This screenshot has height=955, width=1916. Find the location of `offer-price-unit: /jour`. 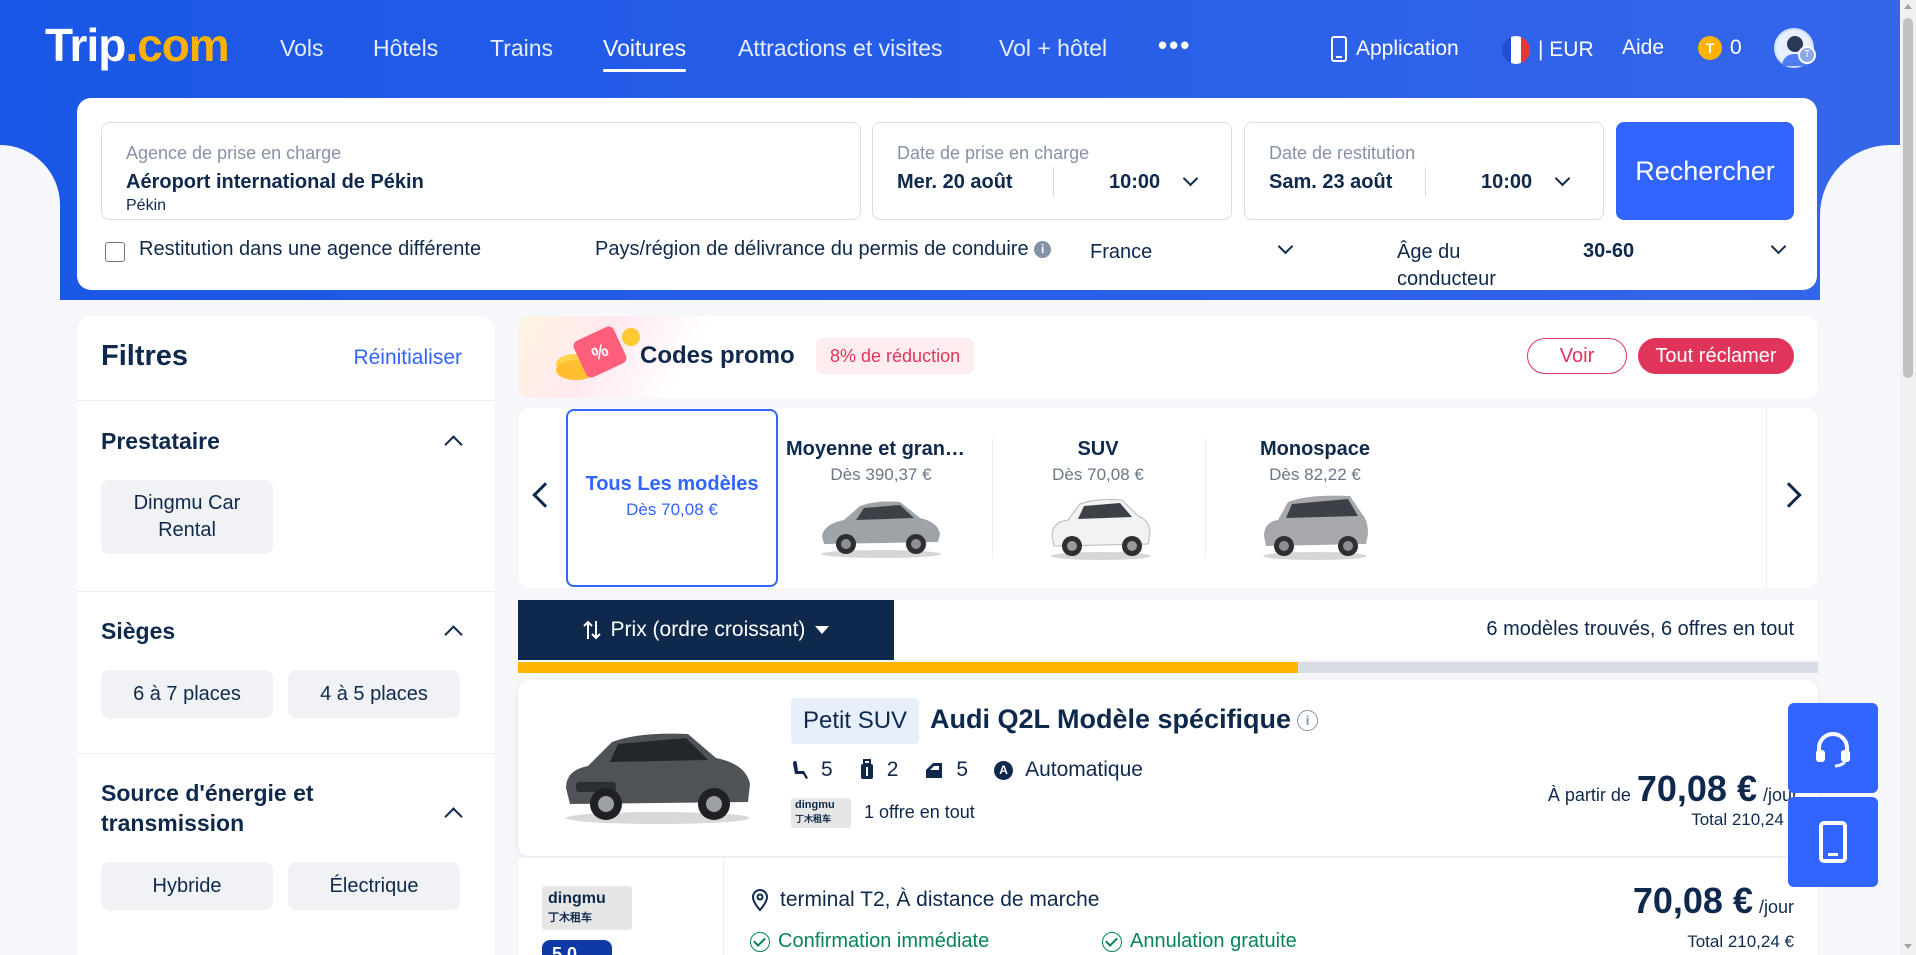

offer-price-unit: /jour is located at coordinates (1776, 907).